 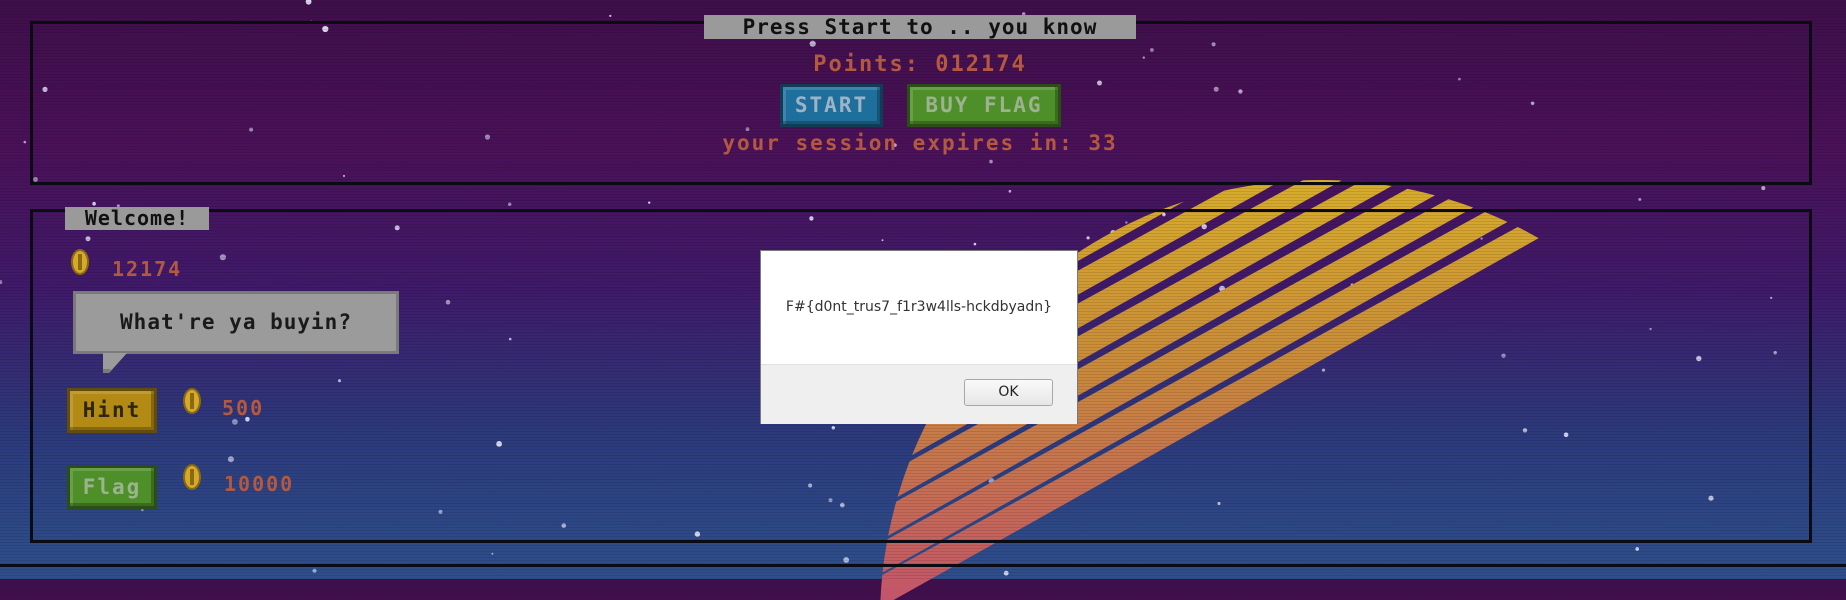 I want to click on alert-footer: OK, so click(x=919, y=394).